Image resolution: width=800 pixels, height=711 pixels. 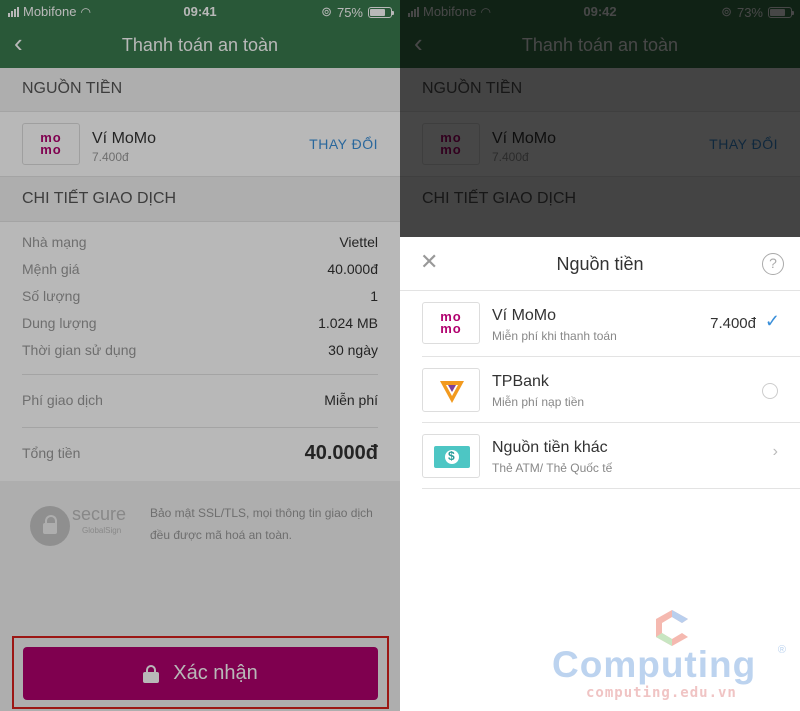 I want to click on option-subtitle: Thẻ ATM/ Thẻ Quốc tế, so click(x=552, y=468).